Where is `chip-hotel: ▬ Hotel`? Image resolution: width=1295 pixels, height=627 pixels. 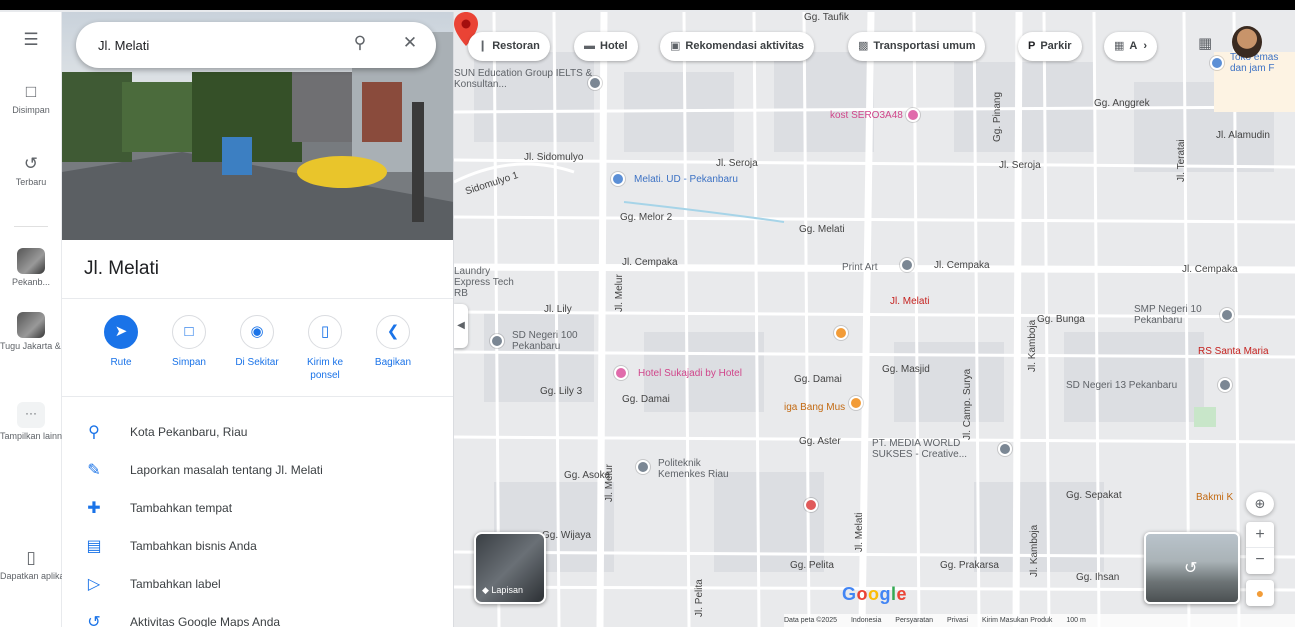
chip-hotel: ▬ Hotel is located at coordinates (606, 46).